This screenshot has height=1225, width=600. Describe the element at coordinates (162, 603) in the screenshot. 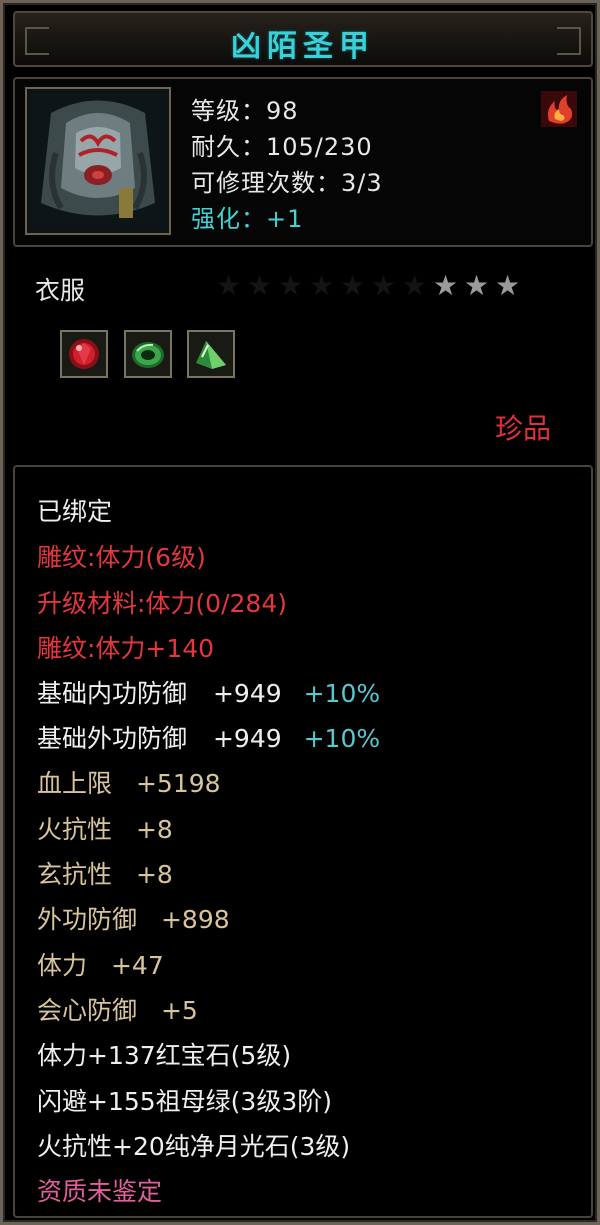

I see `upgrade-material: 升级材料:体力(0/284)` at that location.